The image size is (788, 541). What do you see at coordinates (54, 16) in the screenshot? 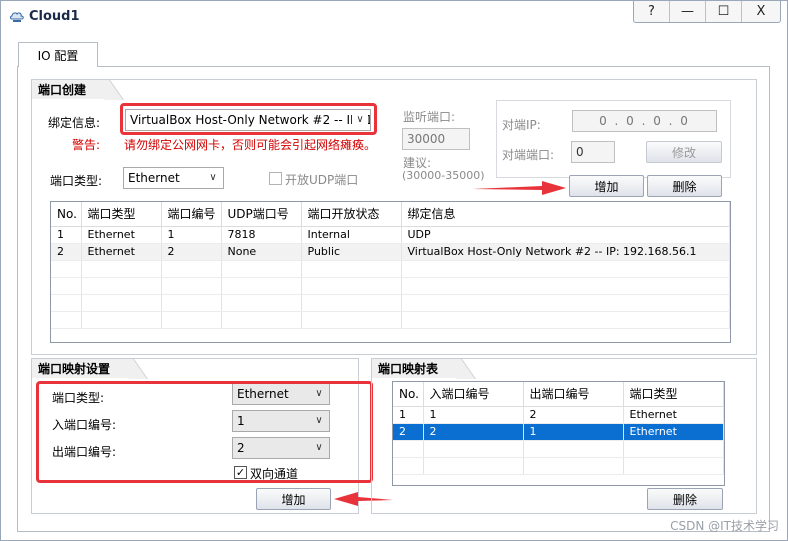
I see `window-title: Cloud1` at bounding box center [54, 16].